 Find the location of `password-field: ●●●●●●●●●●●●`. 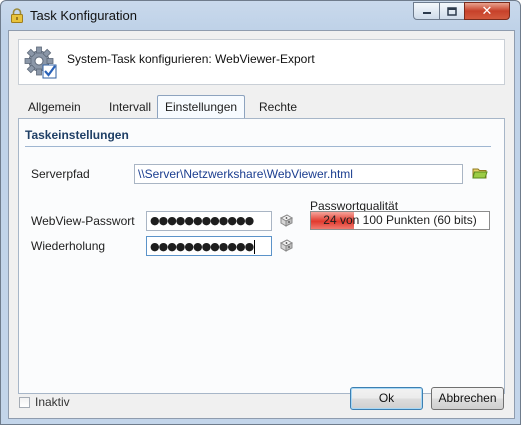

password-field: ●●●●●●●●●●●● is located at coordinates (209, 221).